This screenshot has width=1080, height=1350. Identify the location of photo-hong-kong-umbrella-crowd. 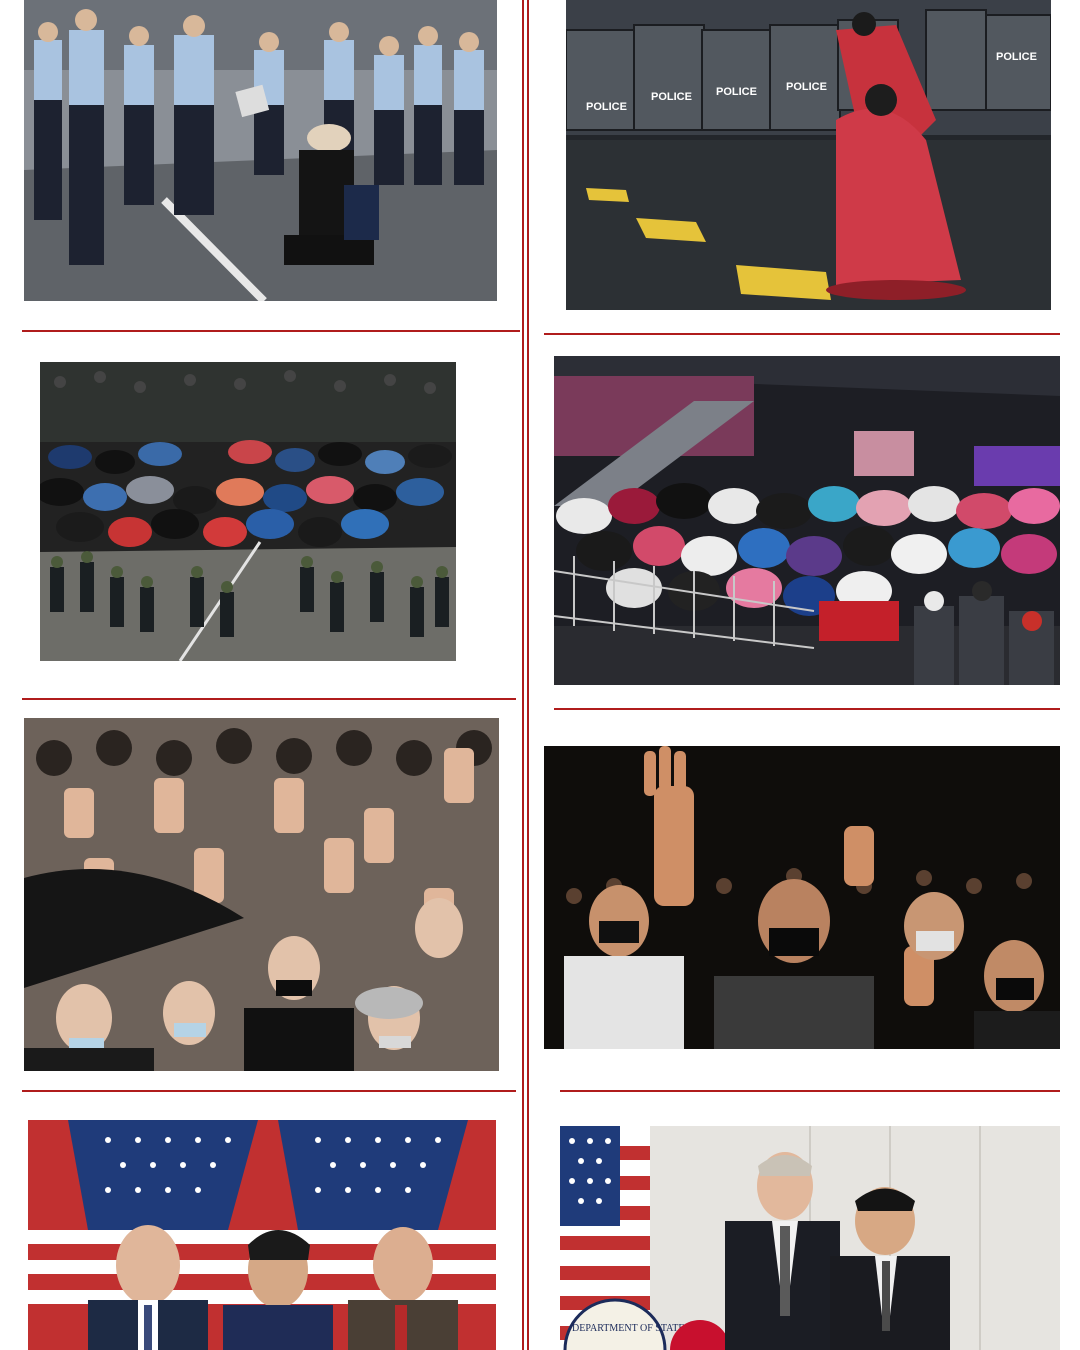
(248, 511).